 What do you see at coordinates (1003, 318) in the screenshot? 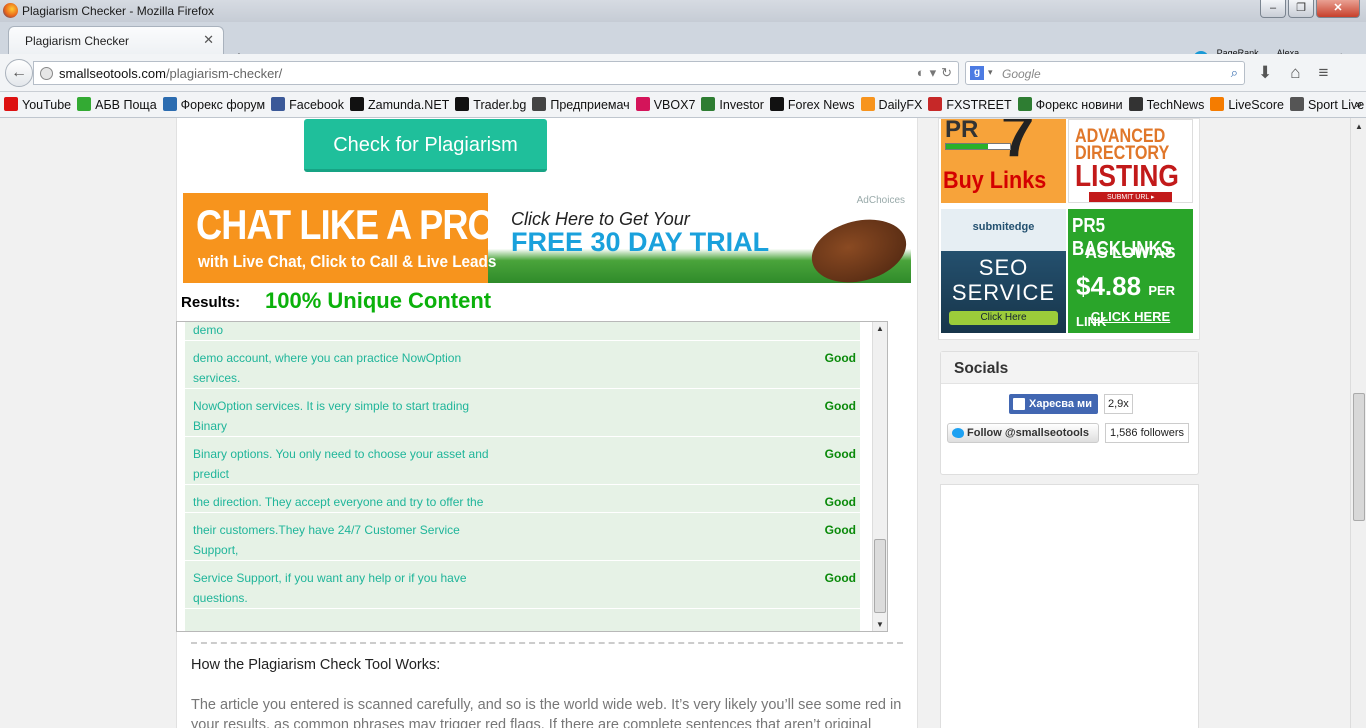
I see `seo-click-here-button: Click Here` at bounding box center [1003, 318].